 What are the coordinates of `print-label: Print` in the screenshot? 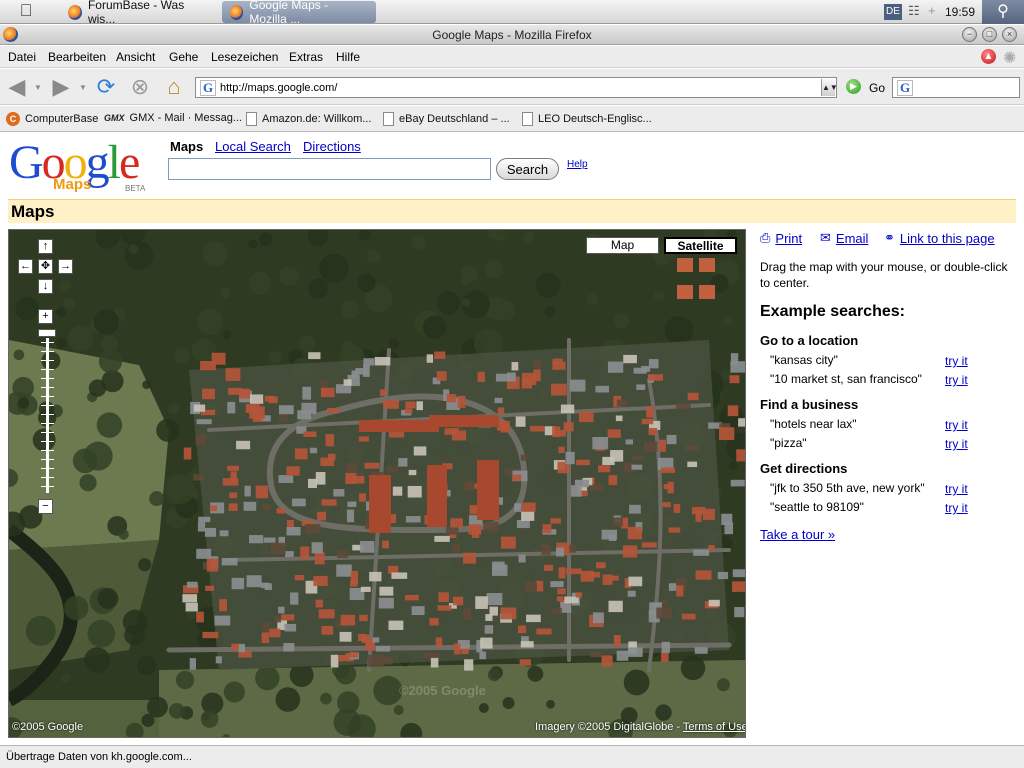 It's located at (788, 238).